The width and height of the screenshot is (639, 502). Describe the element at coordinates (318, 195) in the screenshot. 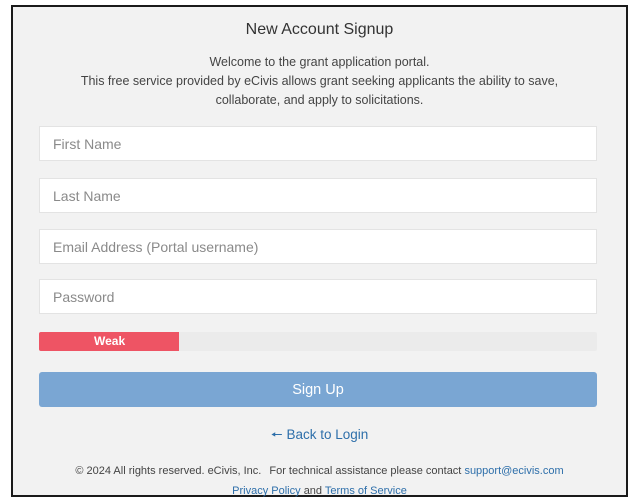

I see `last-name-input` at that location.